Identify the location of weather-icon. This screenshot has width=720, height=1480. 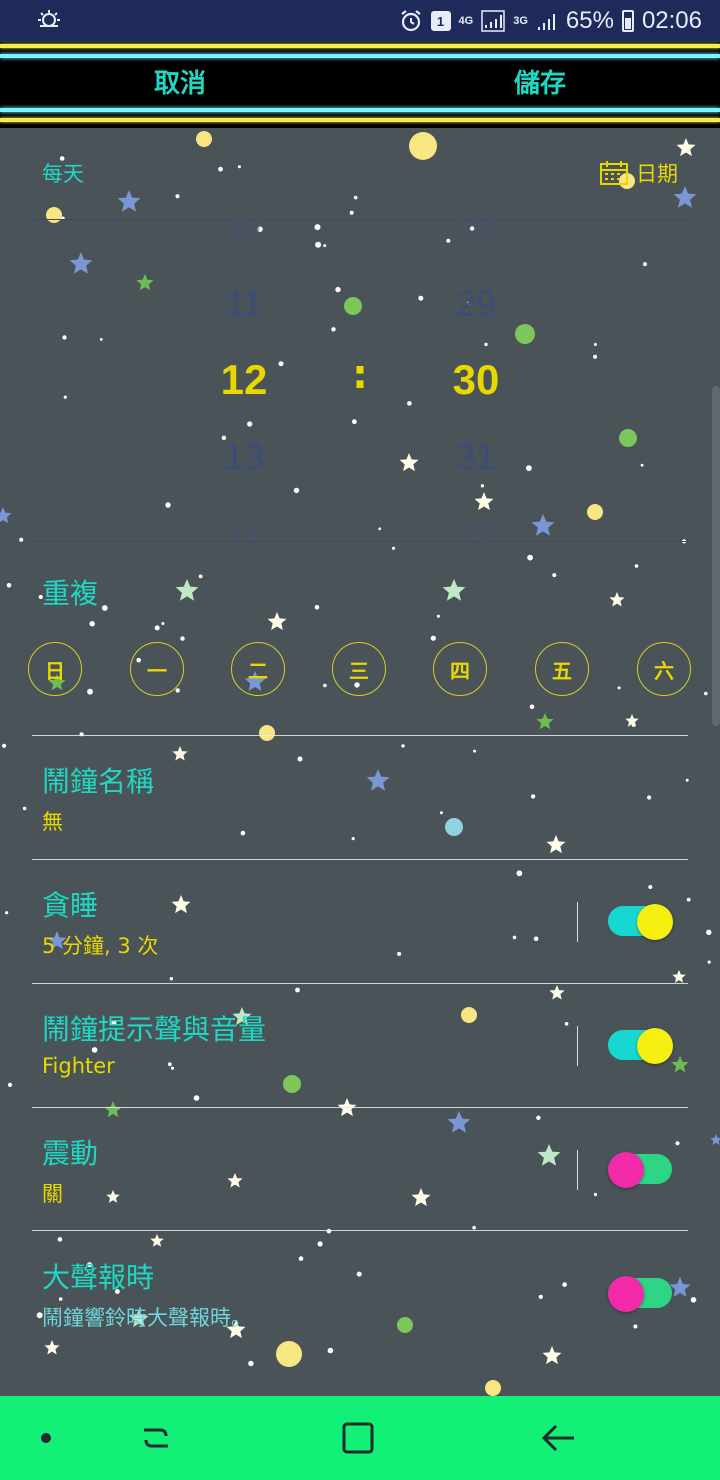
(49, 18).